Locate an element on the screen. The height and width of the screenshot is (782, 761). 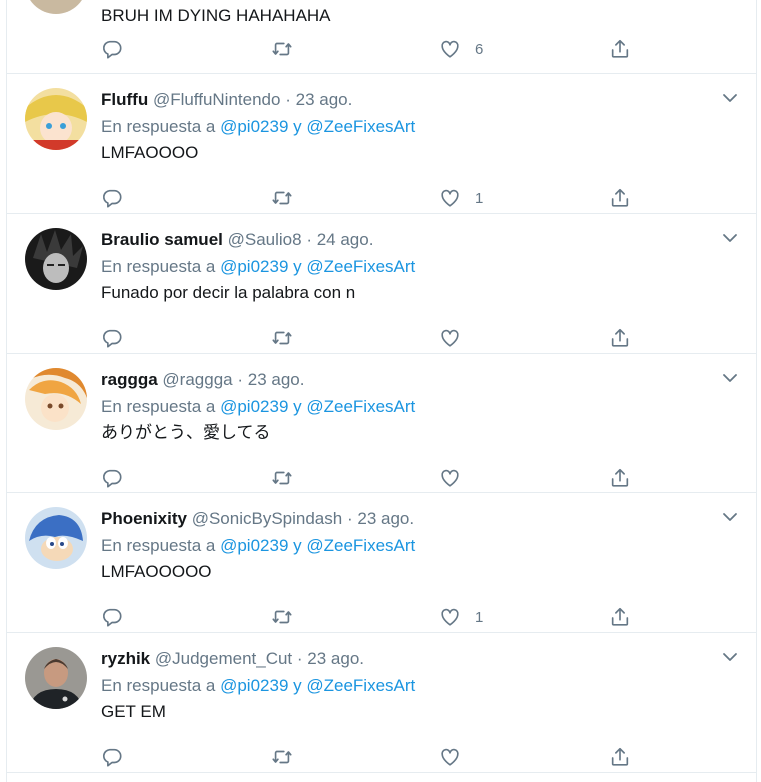
handle: @SonicBySpindash is located at coordinates (267, 518).